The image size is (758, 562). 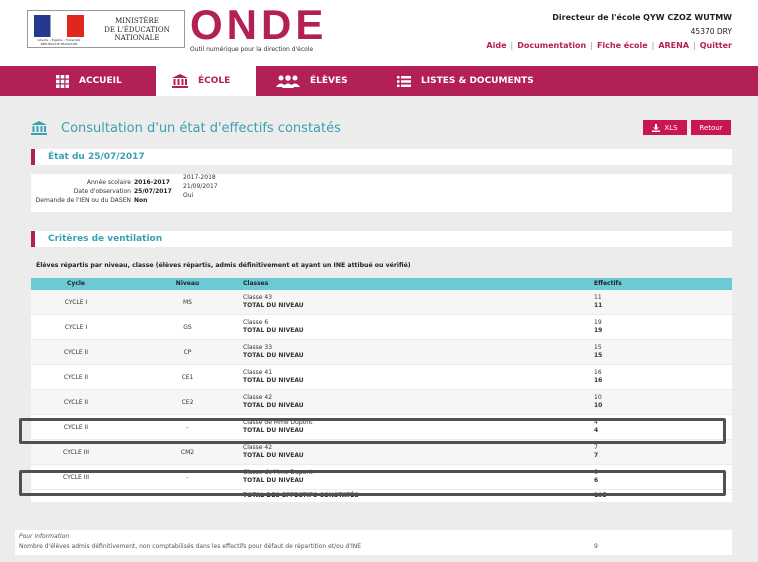 What do you see at coordinates (711, 31) in the screenshot?
I see `user-city: 45370 DRY` at bounding box center [711, 31].